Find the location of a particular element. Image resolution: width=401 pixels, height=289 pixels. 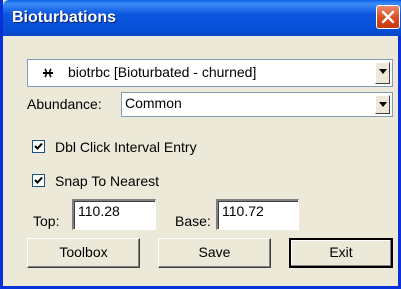

dbl-click-checkbox is located at coordinates (38, 146).